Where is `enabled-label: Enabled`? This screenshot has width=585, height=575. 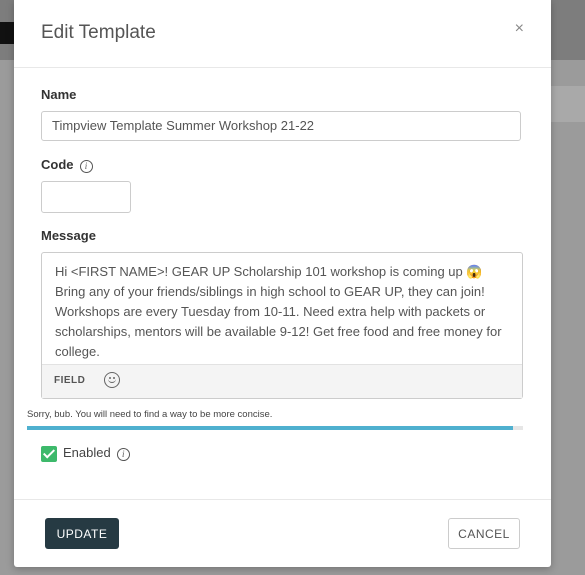
enabled-label: Enabled is located at coordinates (87, 452).